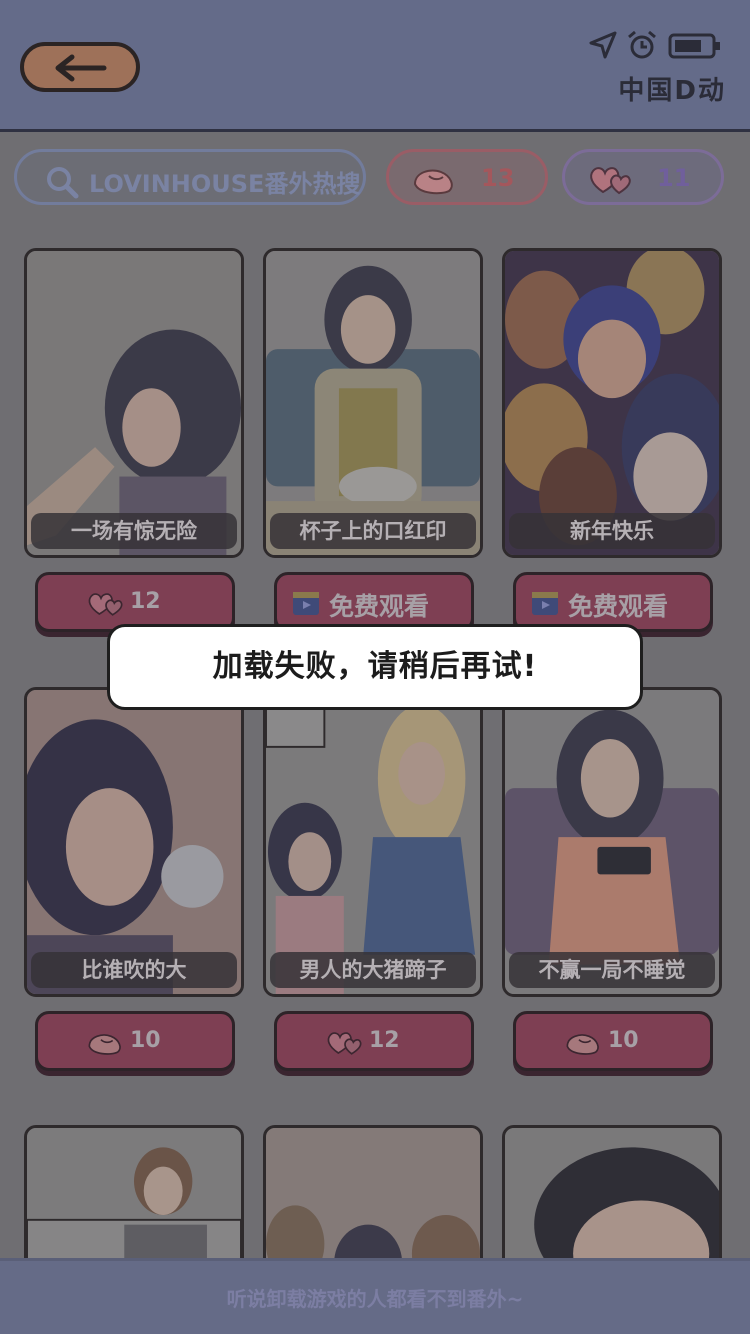  Describe the element at coordinates (612, 970) in the screenshot. I see `card-title: 不赢一局不睡觉` at that location.